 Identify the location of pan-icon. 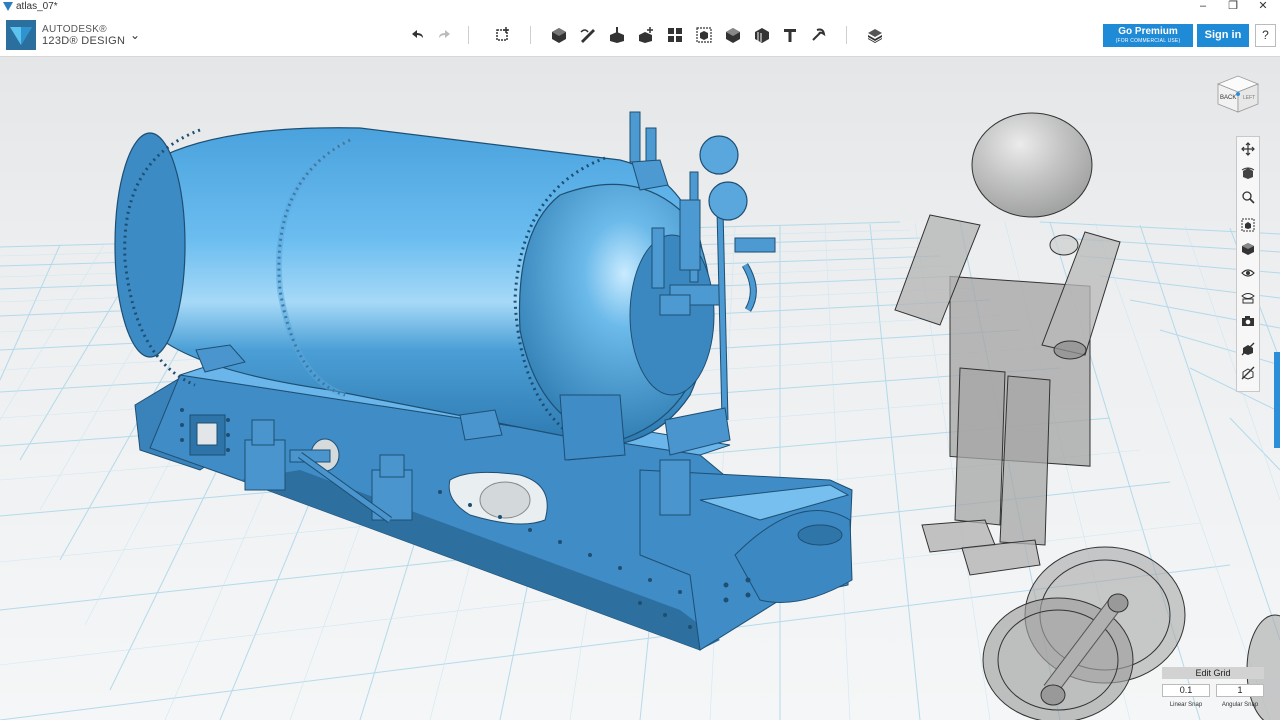
(1248, 149).